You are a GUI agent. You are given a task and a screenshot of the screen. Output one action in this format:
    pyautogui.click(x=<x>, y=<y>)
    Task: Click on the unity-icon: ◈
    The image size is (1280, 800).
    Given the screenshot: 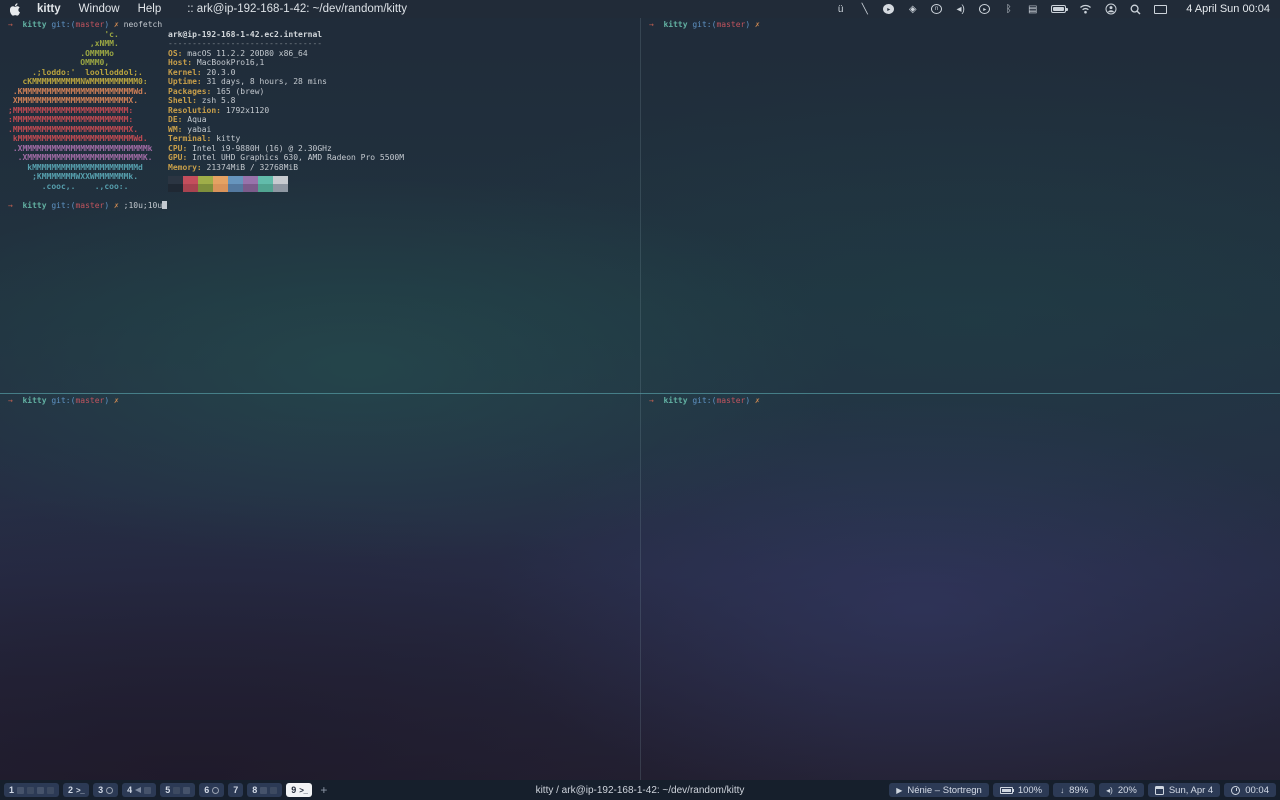 What is the action you would take?
    pyautogui.click(x=912, y=9)
    